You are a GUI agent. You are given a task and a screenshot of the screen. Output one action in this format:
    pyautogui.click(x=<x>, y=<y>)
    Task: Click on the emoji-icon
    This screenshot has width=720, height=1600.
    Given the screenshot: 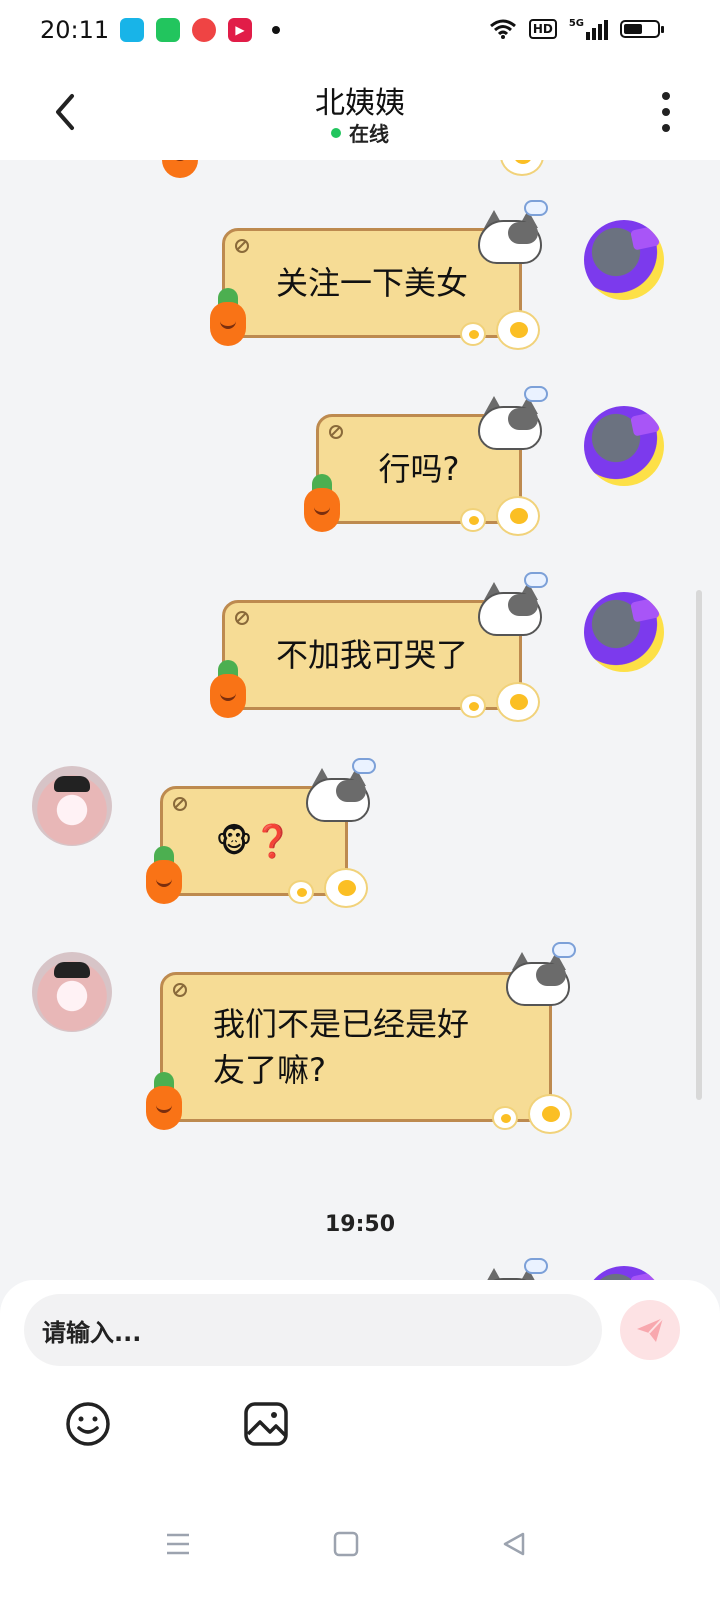 What is the action you would take?
    pyautogui.click(x=88, y=1424)
    